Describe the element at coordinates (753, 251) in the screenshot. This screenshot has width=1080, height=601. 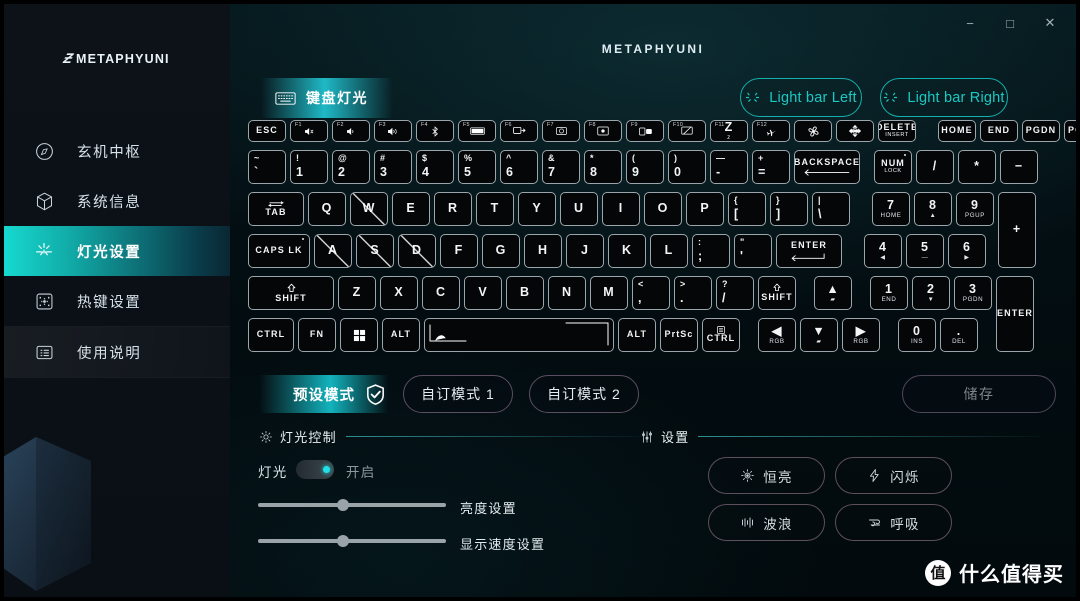
I see `key-: " '` at that location.